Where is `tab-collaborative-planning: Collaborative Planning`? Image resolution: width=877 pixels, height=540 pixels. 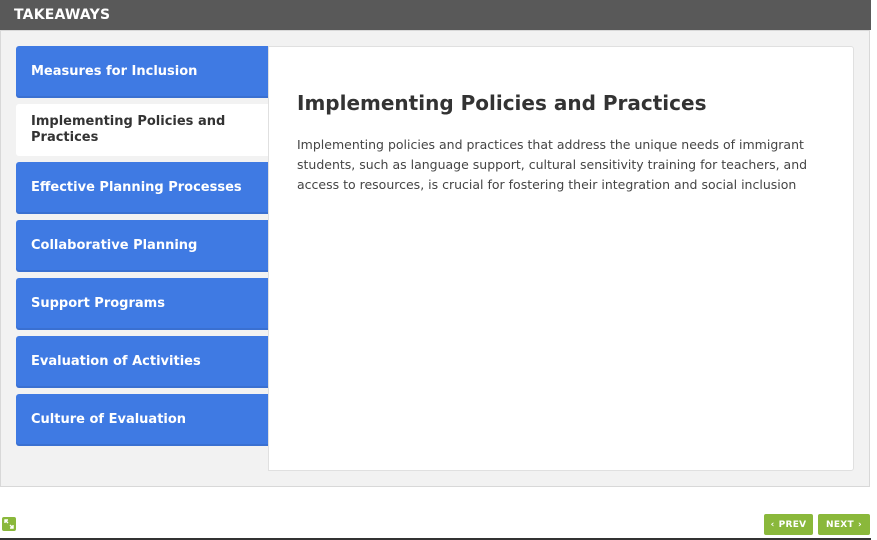
tab-collaborative-planning: Collaborative Planning is located at coordinates (142, 246).